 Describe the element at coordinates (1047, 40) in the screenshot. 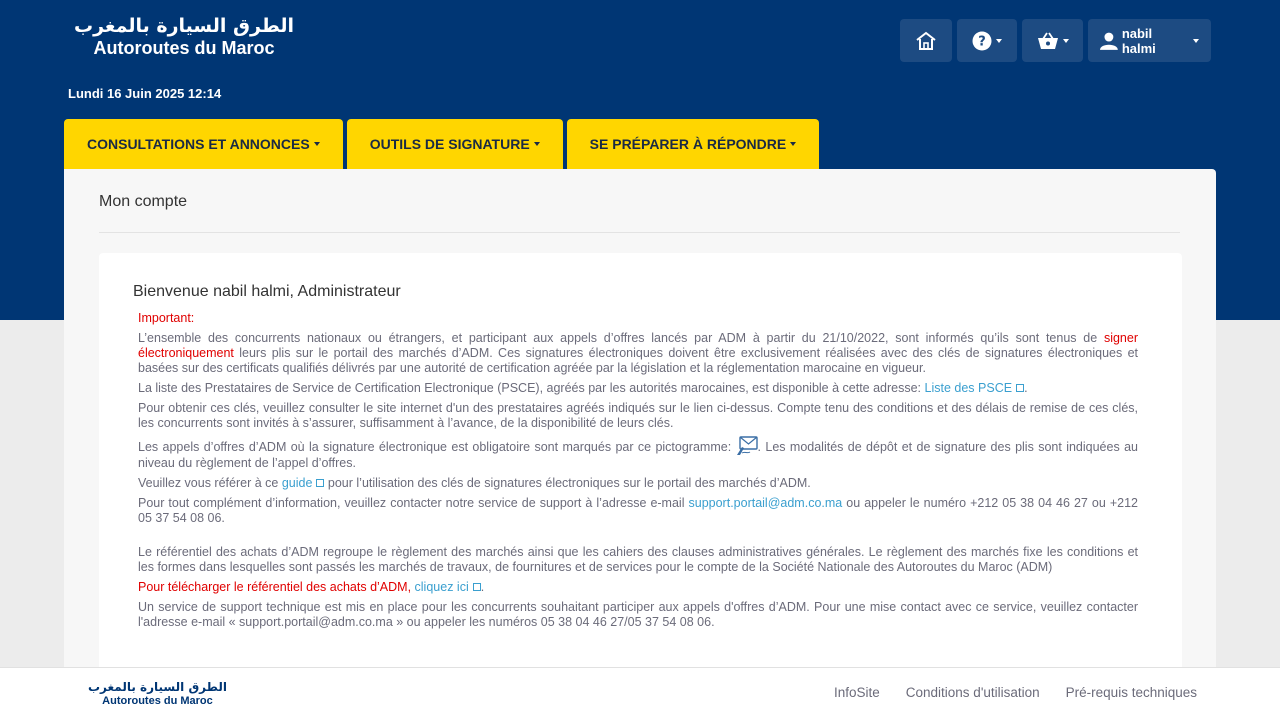

I see `basket-icon` at that location.